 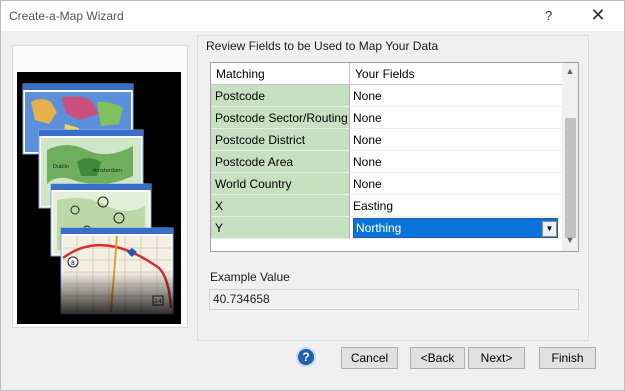 What do you see at coordinates (280, 74) in the screenshot?
I see `column-header-matching: Matching` at bounding box center [280, 74].